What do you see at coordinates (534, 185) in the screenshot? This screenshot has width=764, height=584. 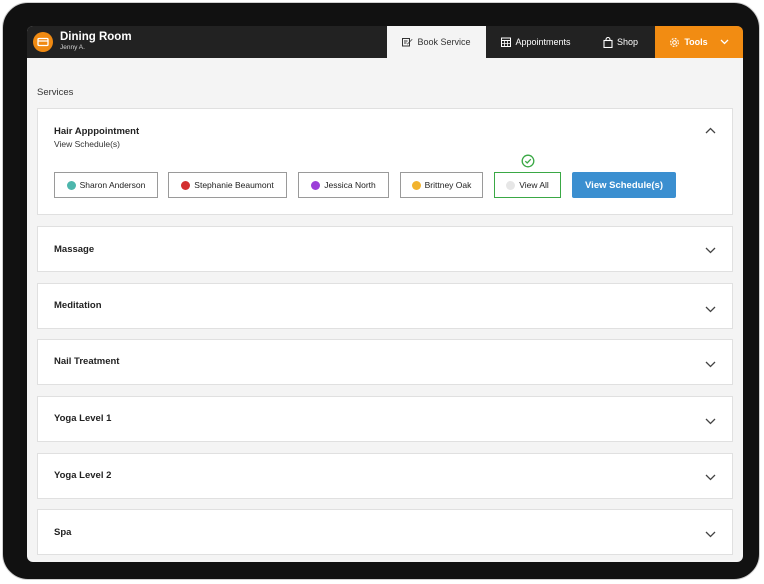 I see `staff-name: View All` at bounding box center [534, 185].